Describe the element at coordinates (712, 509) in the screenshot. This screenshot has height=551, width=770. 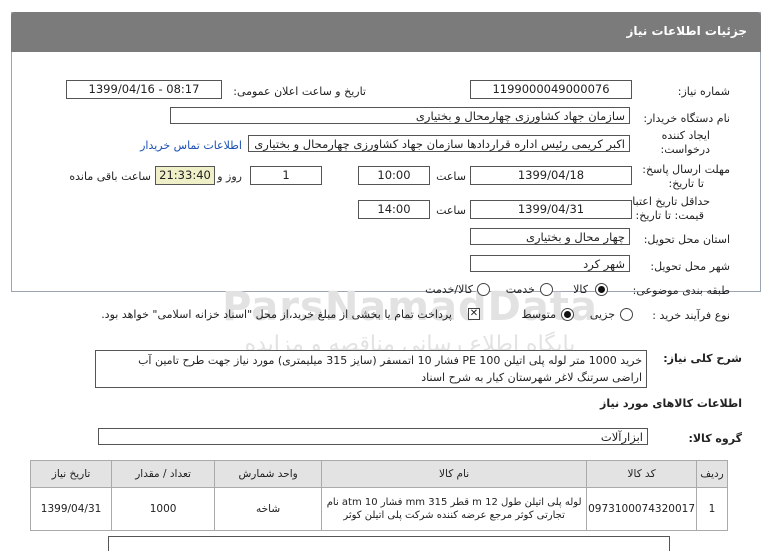
I see `cell-row: 1` at that location.